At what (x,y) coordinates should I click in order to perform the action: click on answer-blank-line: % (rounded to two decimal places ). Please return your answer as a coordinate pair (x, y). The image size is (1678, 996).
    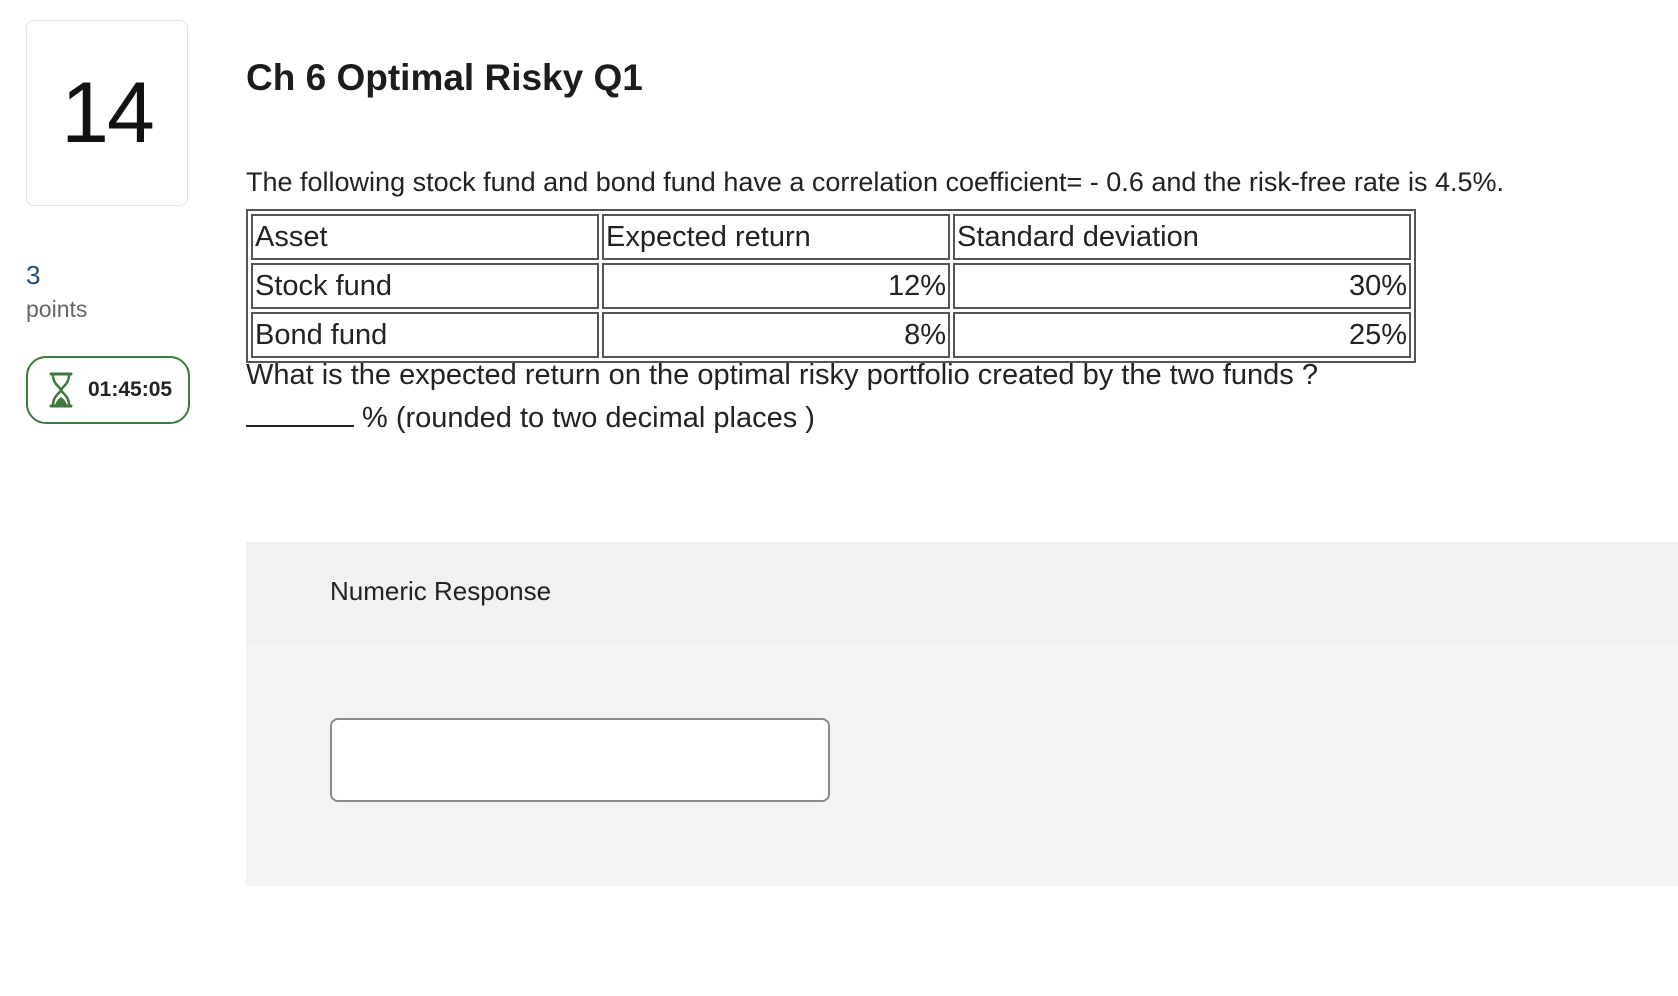
    Looking at the image, I should click on (530, 417).